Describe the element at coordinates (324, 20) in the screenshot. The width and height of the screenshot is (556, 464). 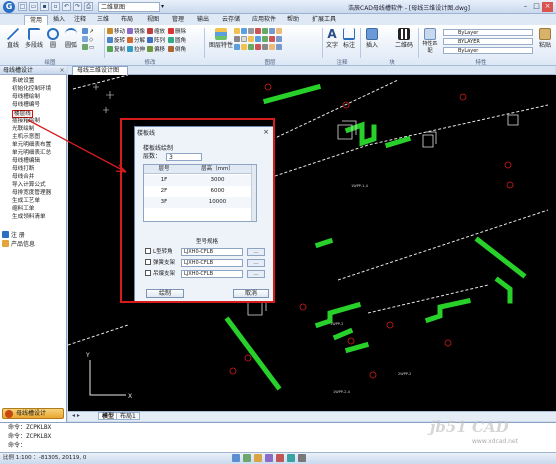
I see `tab-extensions: 扩展工具` at that location.